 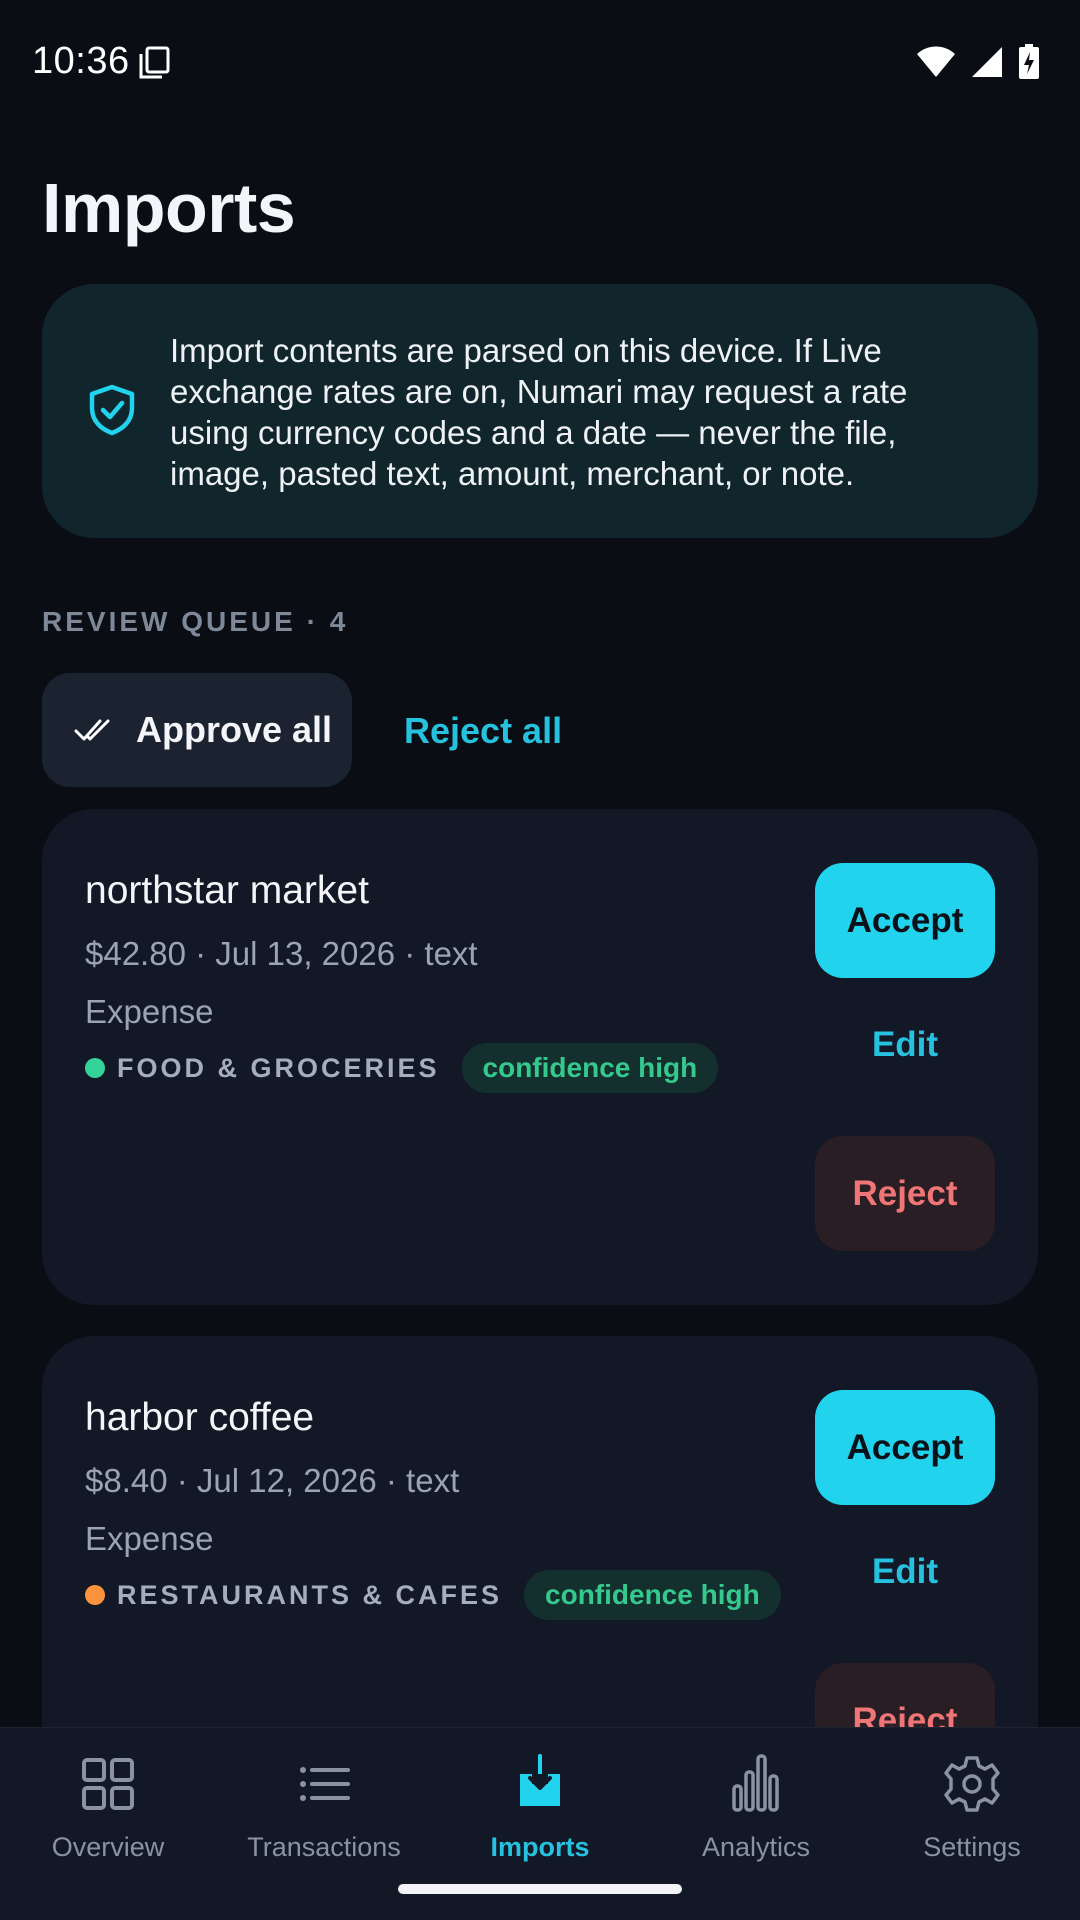 I want to click on nav-item-analytics: Analytics, so click(x=756, y=1808).